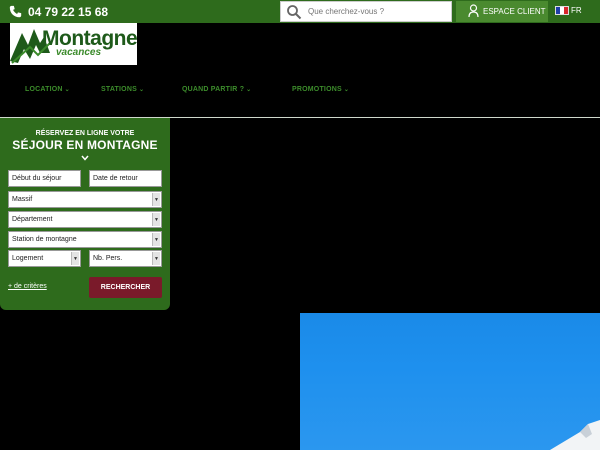  What do you see at coordinates (473, 11) in the screenshot?
I see `user-icon` at bounding box center [473, 11].